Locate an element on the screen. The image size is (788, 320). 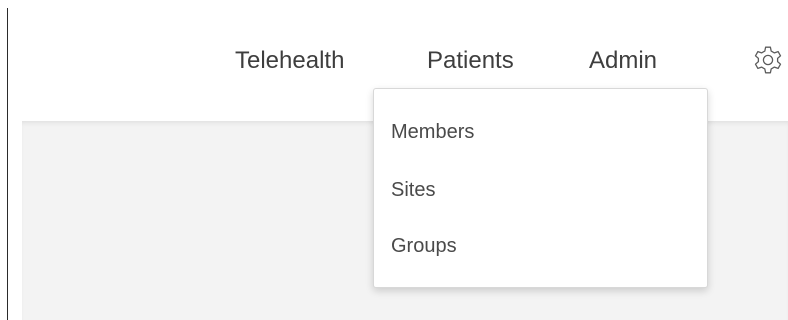
gear-icon-graphic is located at coordinates (768, 60).